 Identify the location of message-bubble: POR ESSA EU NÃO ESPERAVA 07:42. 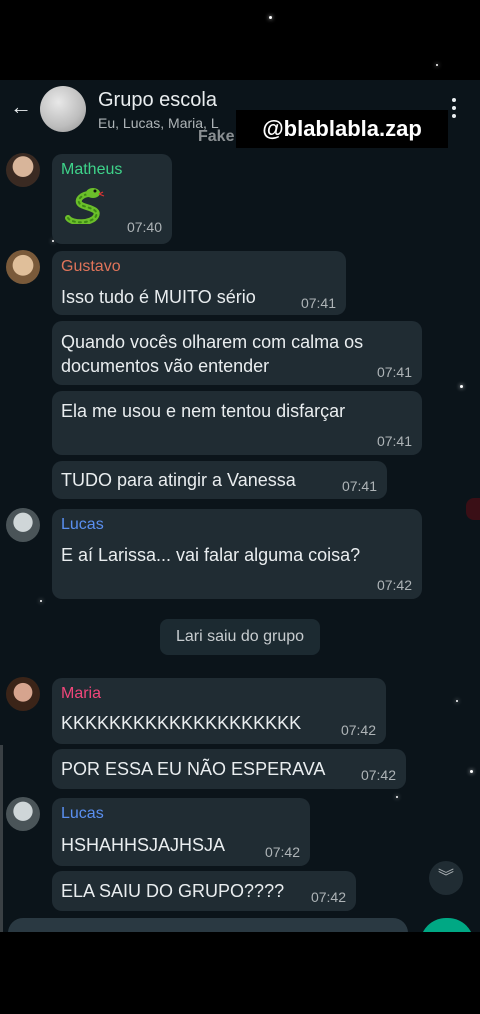
(229, 769).